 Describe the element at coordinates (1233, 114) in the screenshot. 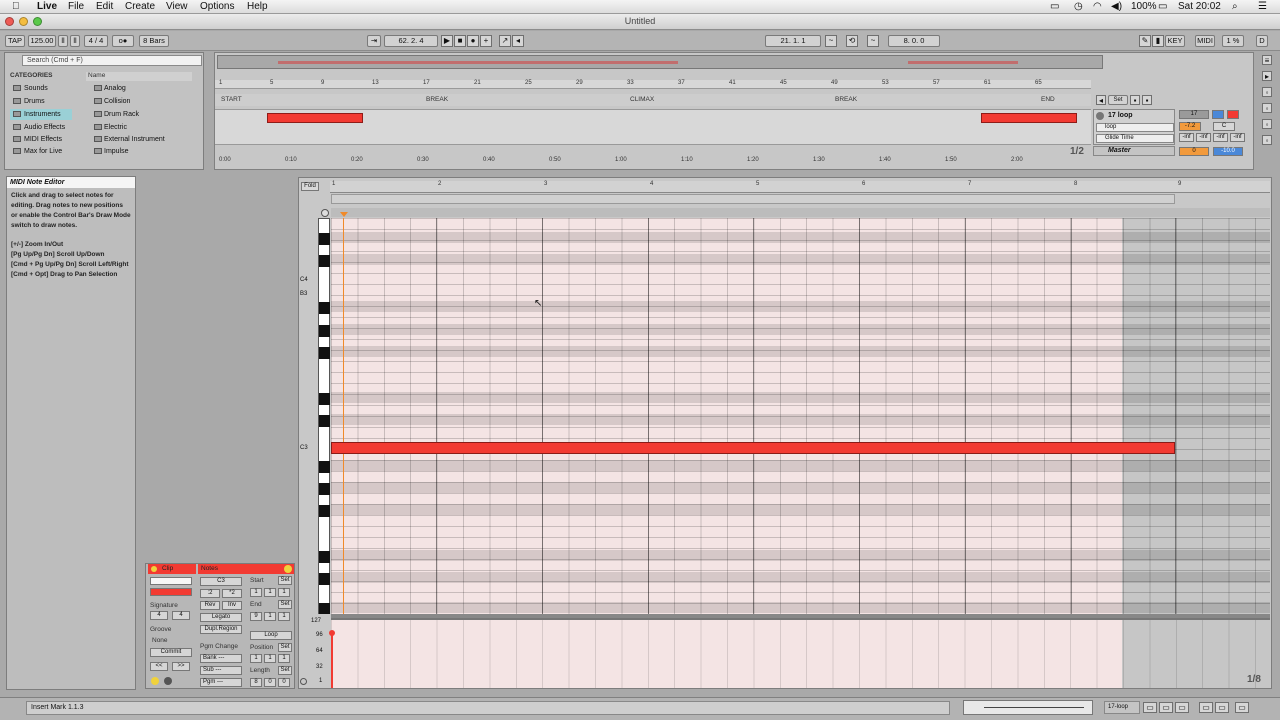

I see `arm-icon` at that location.